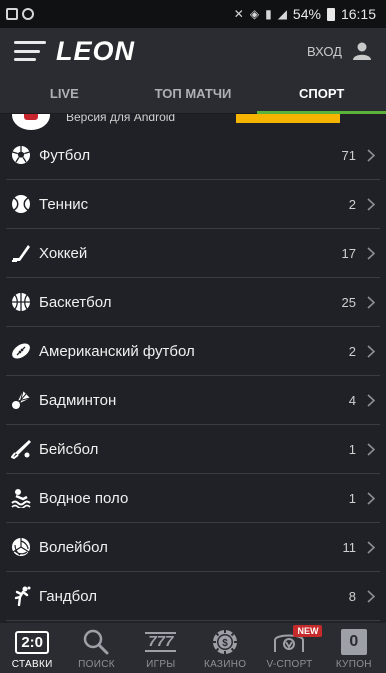  I want to click on nav-label: КАЗИНО, so click(225, 664).